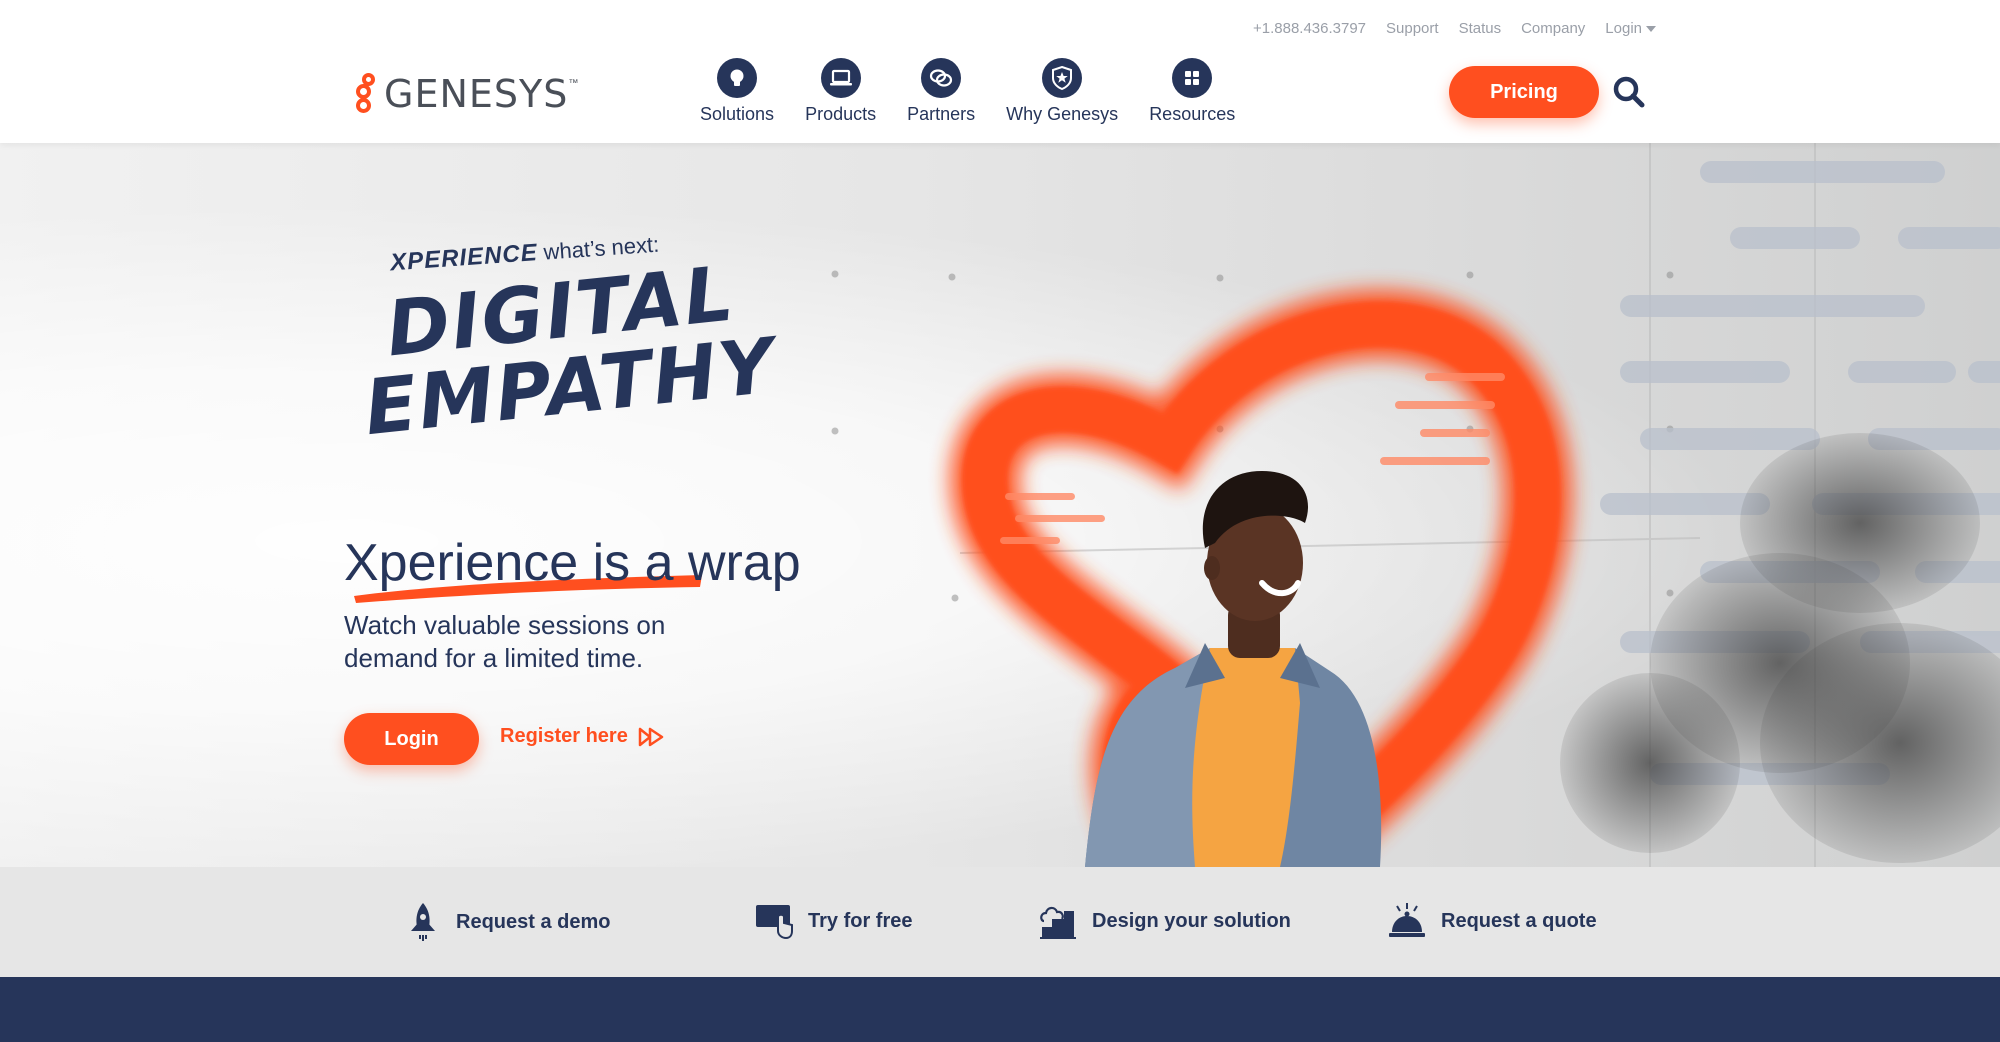 This screenshot has width=2000, height=1042. What do you see at coordinates (941, 114) in the screenshot?
I see `nav-label: Partners` at bounding box center [941, 114].